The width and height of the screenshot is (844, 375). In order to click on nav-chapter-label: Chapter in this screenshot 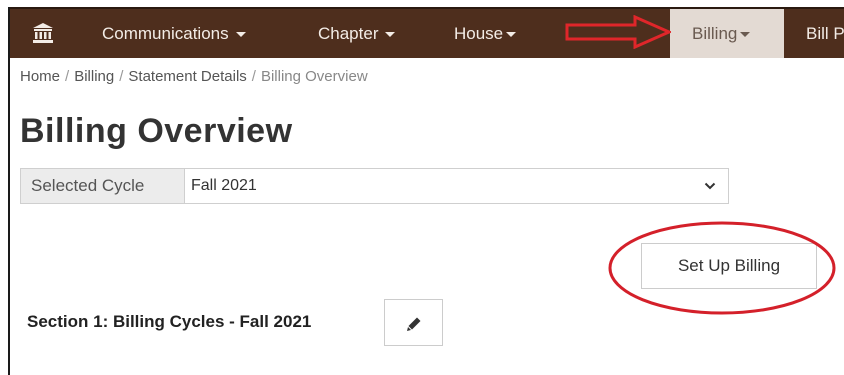, I will do `click(348, 33)`.